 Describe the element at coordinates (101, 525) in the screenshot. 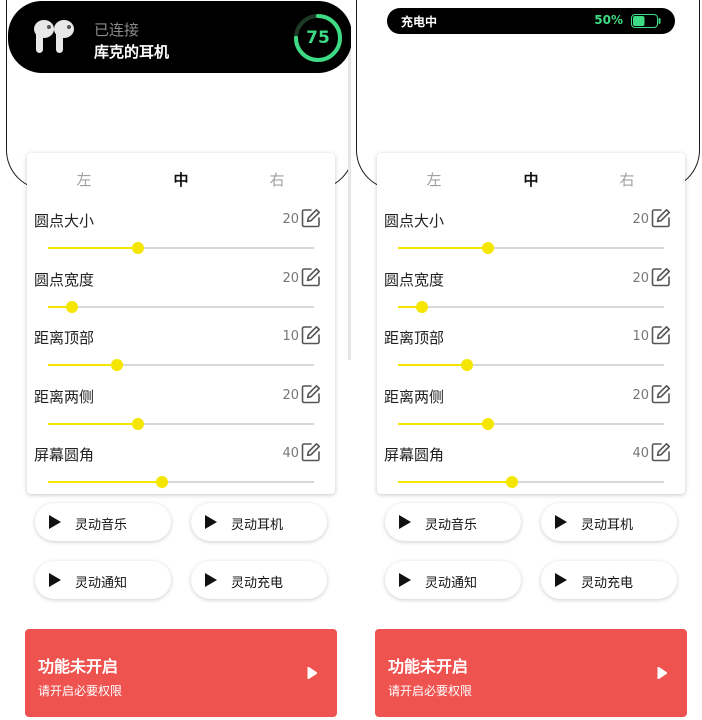

I see `button-label: 灵动音乐` at that location.